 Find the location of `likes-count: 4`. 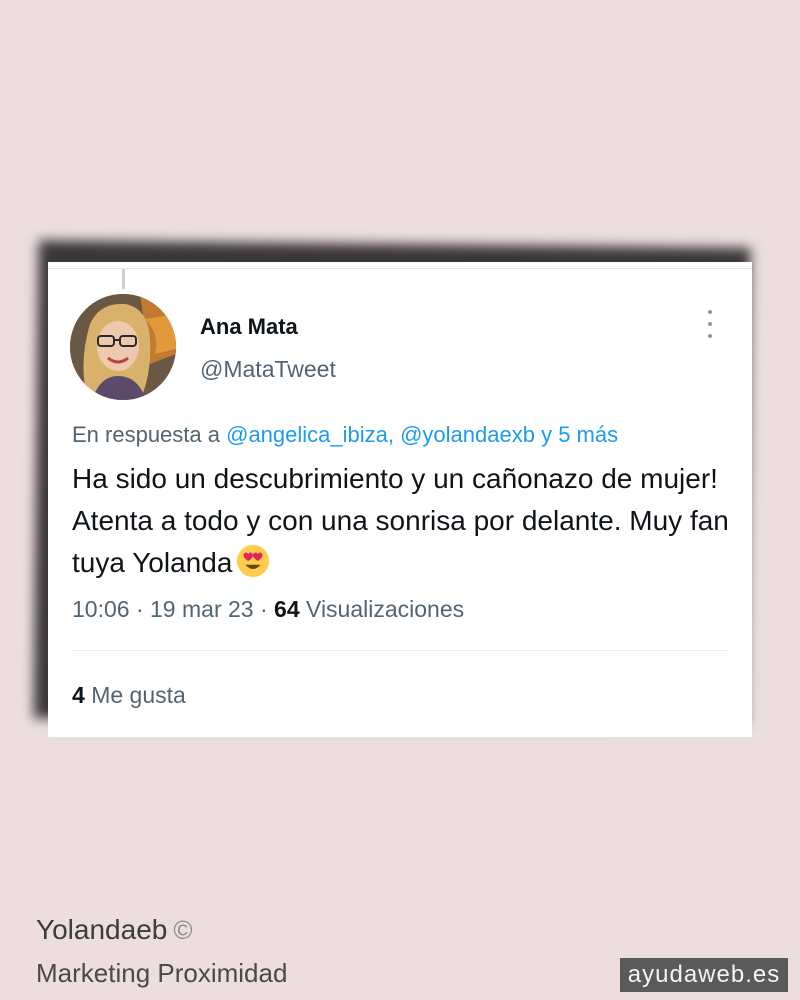

likes-count: 4 is located at coordinates (78, 695).